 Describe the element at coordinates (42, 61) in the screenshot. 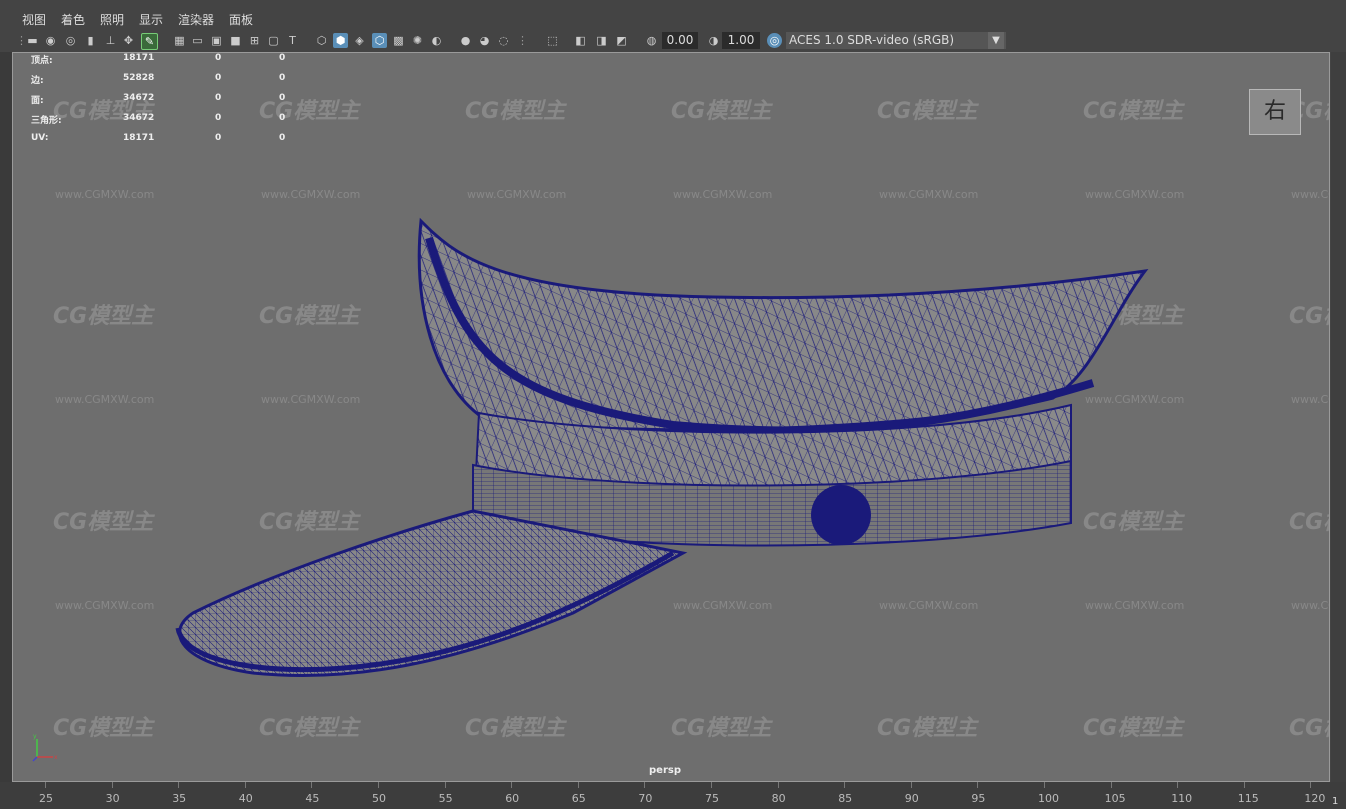

I see `hud-label: 顶点:` at that location.